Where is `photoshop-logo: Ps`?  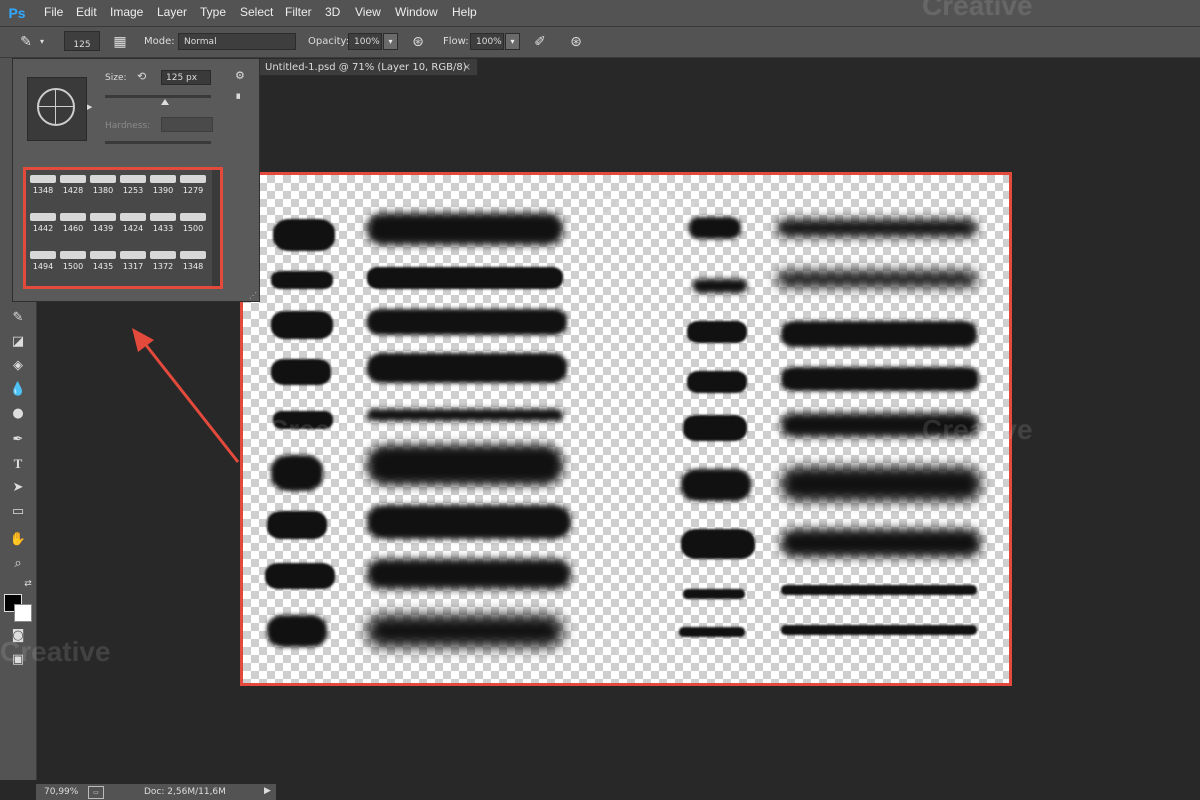
photoshop-logo: Ps is located at coordinates (17, 13).